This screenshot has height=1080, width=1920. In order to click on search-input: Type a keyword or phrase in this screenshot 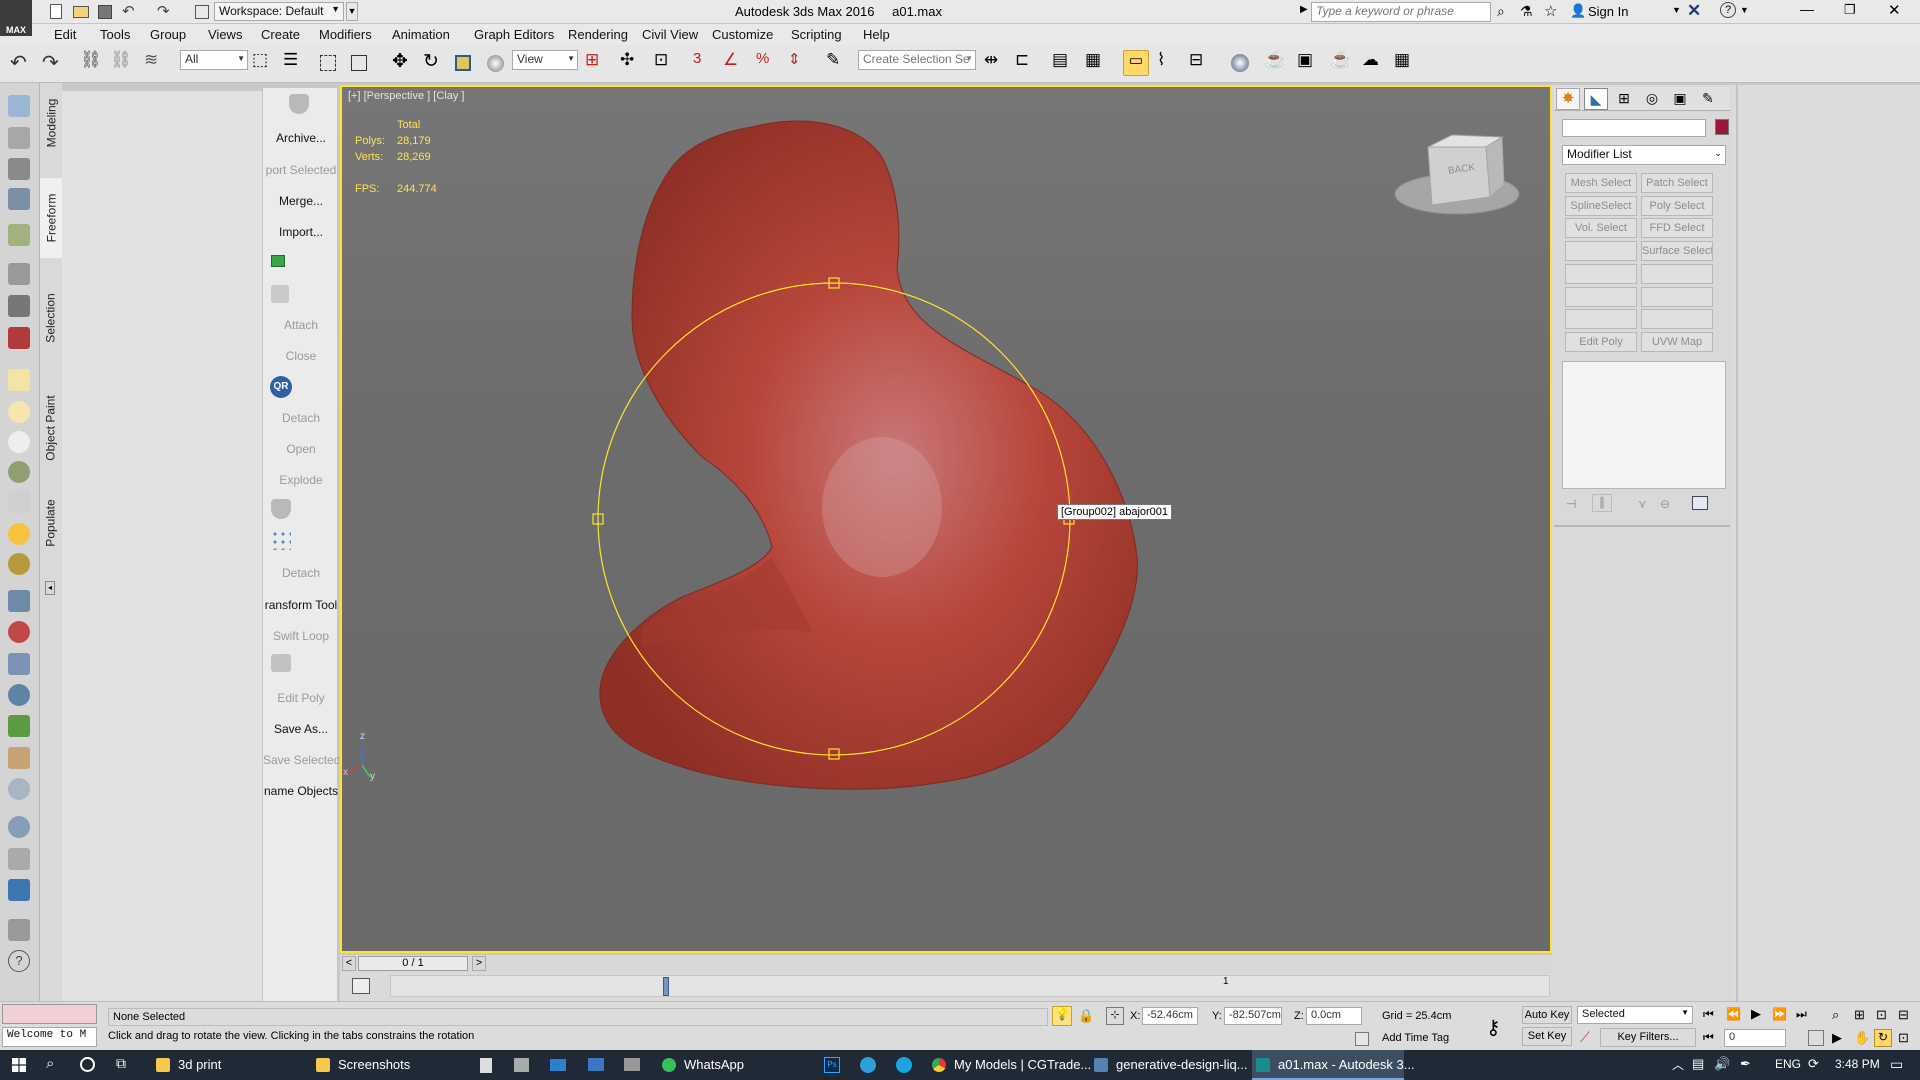, I will do `click(1401, 12)`.